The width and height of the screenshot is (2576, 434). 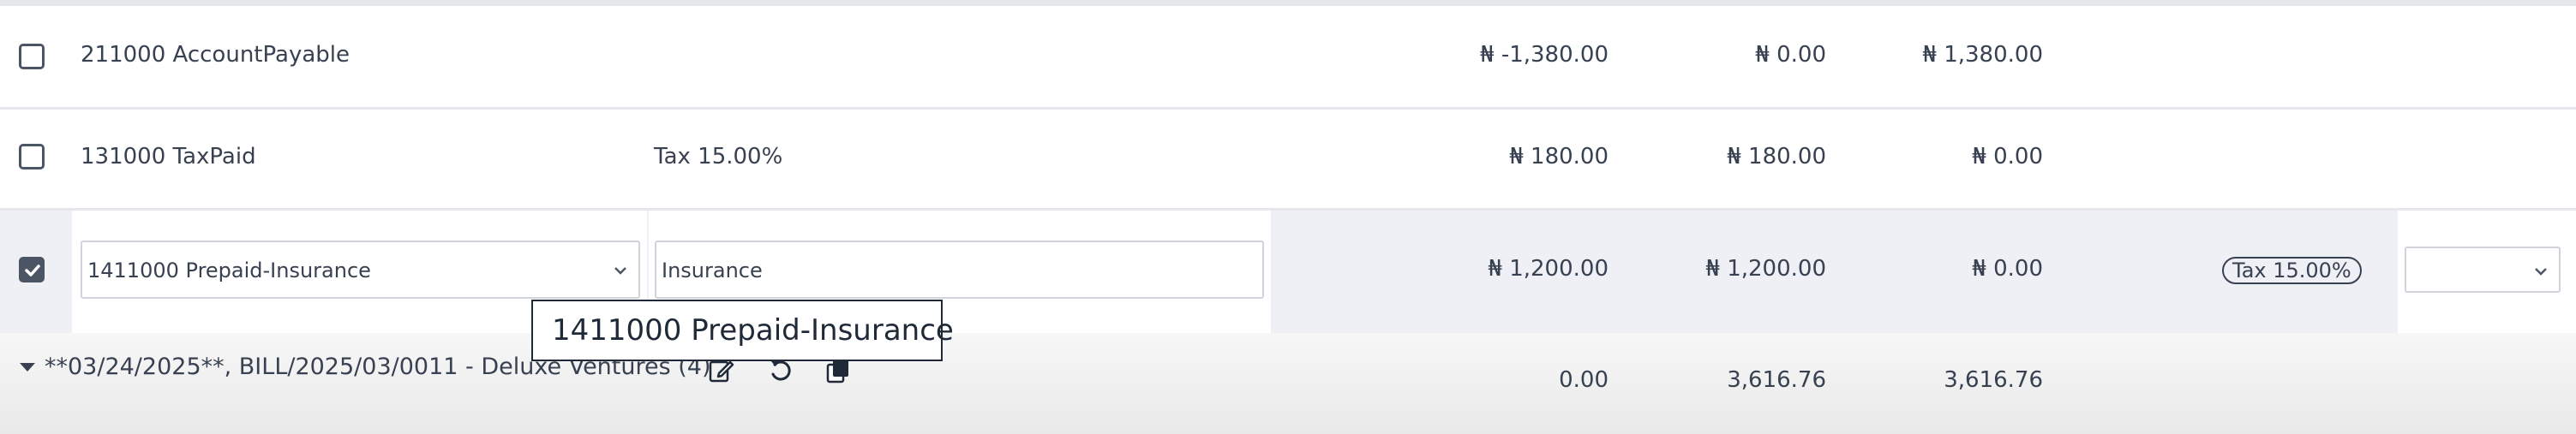 I want to click on label-input-value: Insurance, so click(x=712, y=271).